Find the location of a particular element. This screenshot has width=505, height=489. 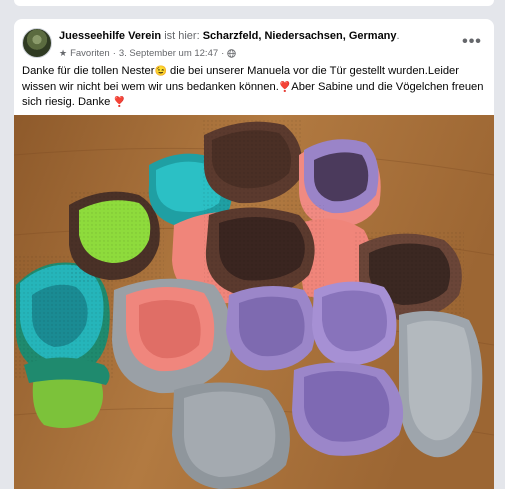

star-icon: ★ is located at coordinates (63, 53).